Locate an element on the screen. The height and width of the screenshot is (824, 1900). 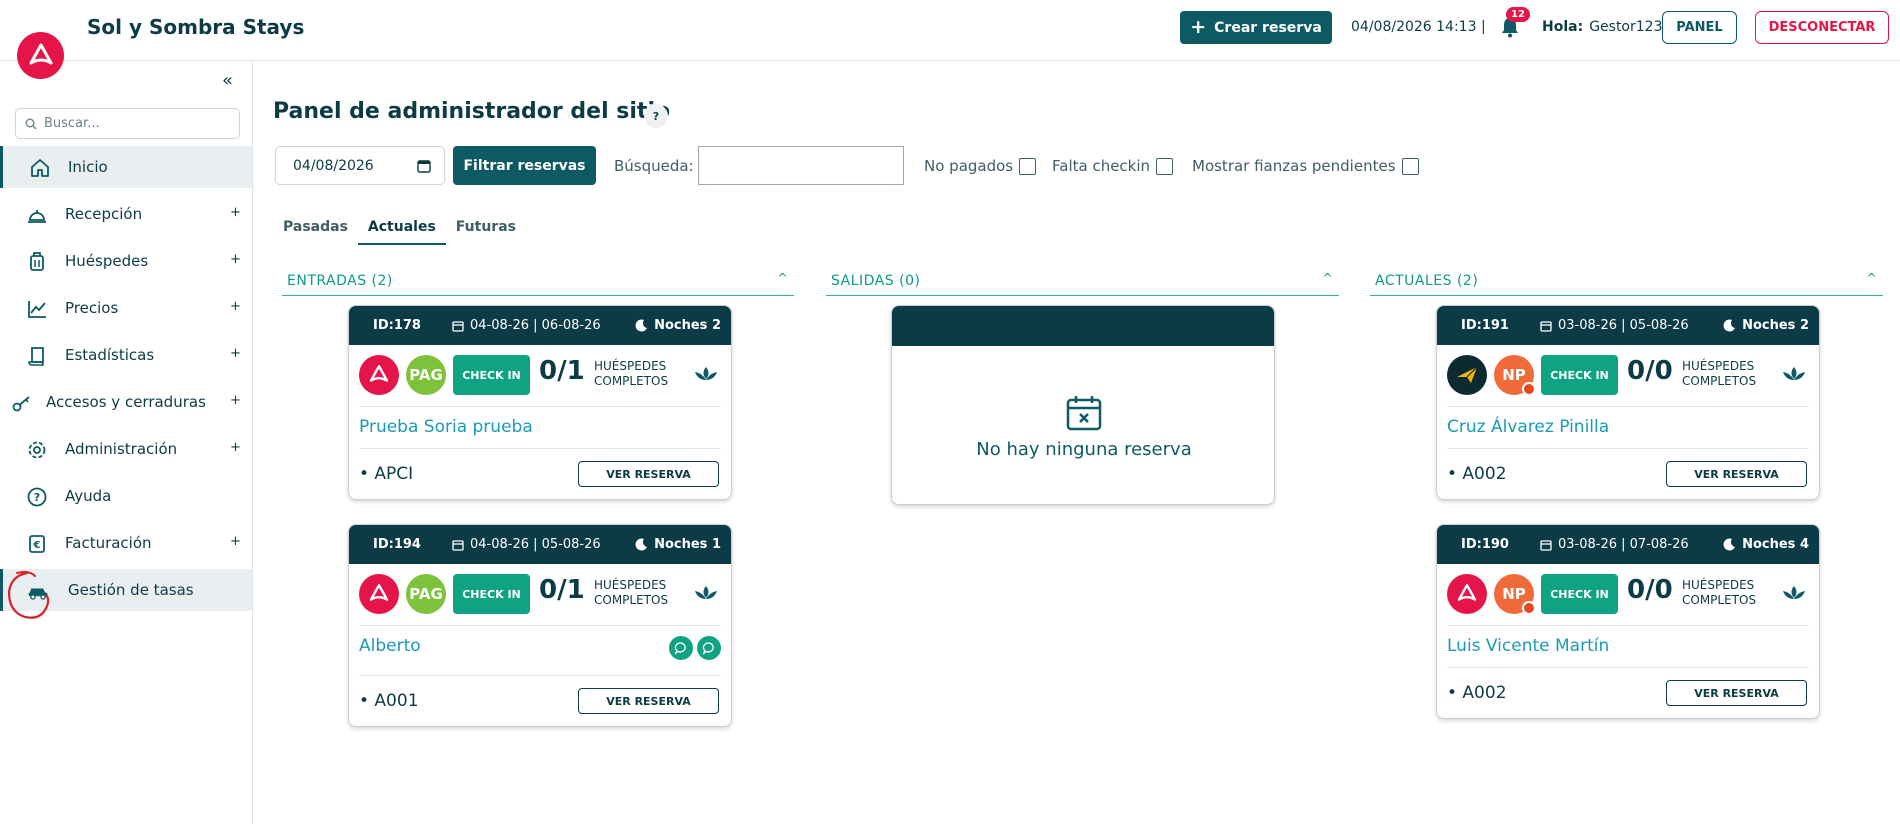
reservation-dates: 03-08-26 | 07-08-26 is located at coordinates (1614, 544).